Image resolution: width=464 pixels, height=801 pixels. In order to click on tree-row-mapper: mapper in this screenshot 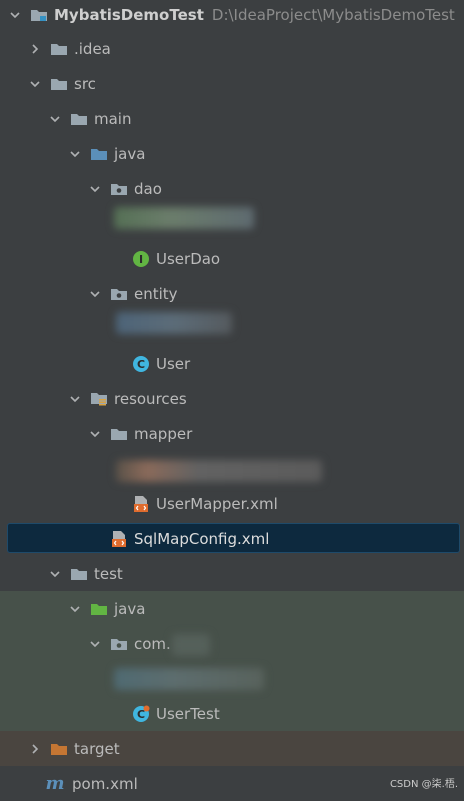, I will do `click(140, 433)`.